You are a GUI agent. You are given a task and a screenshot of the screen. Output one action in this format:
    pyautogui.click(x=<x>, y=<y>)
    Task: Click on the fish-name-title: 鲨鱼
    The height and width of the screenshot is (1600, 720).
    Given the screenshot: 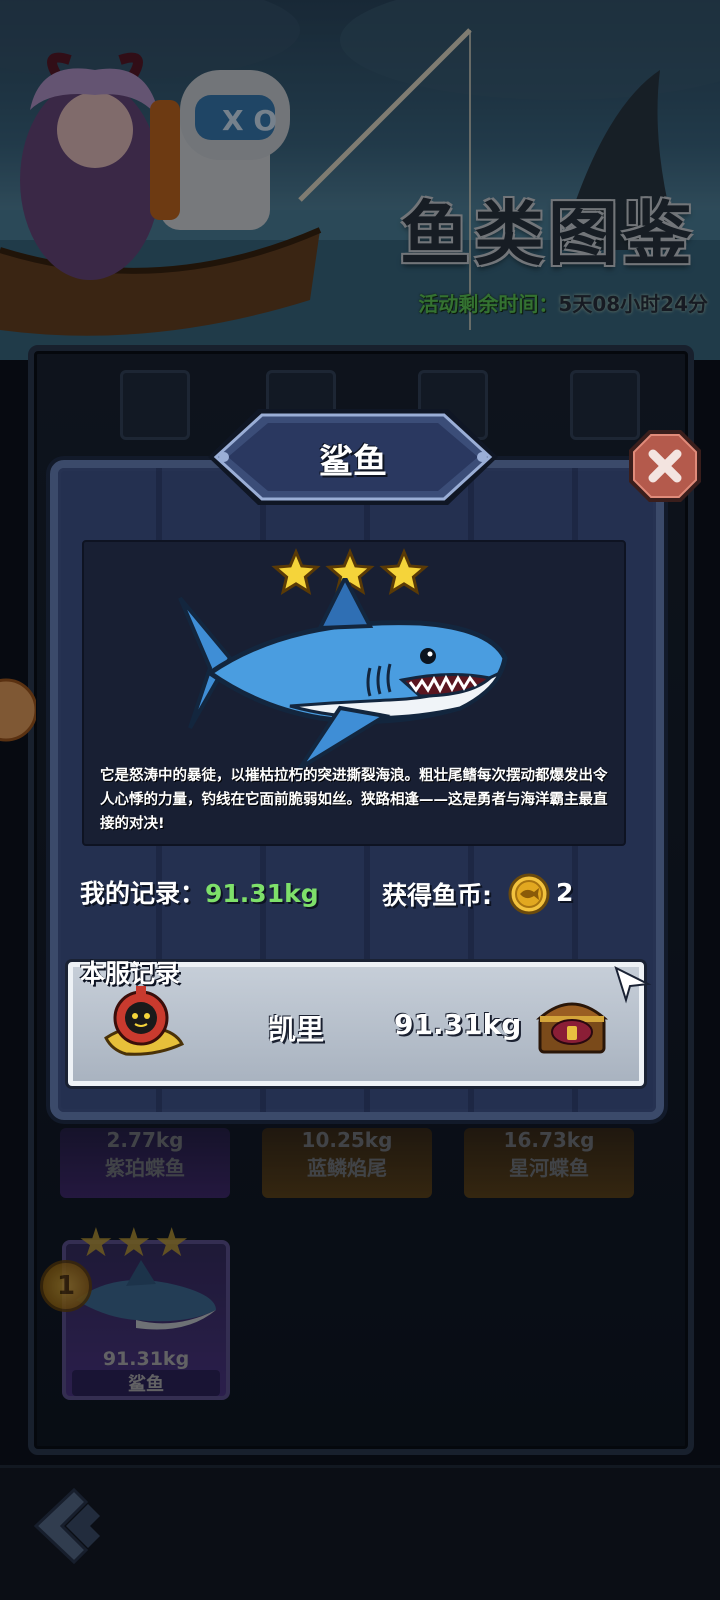 What is the action you would take?
    pyautogui.click(x=353, y=462)
    